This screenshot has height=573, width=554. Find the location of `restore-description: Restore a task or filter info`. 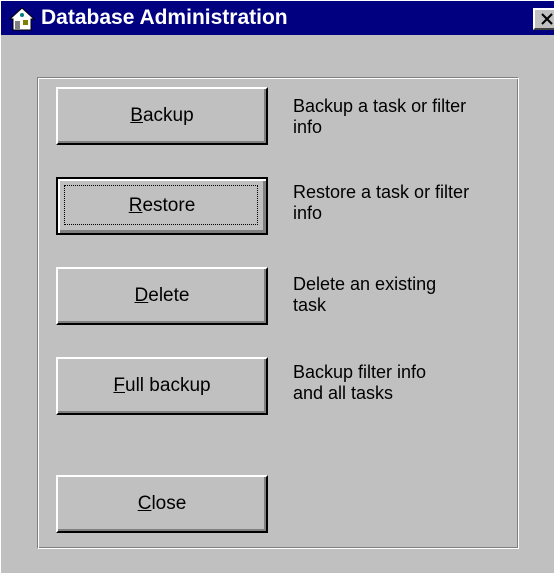

restore-description: Restore a task or filter info is located at coordinates (403, 203).